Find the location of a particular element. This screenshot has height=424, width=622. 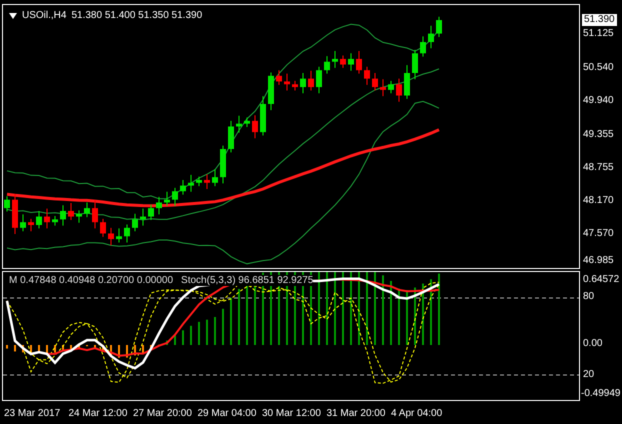

price-axis-label: 49.355 is located at coordinates (598, 135).